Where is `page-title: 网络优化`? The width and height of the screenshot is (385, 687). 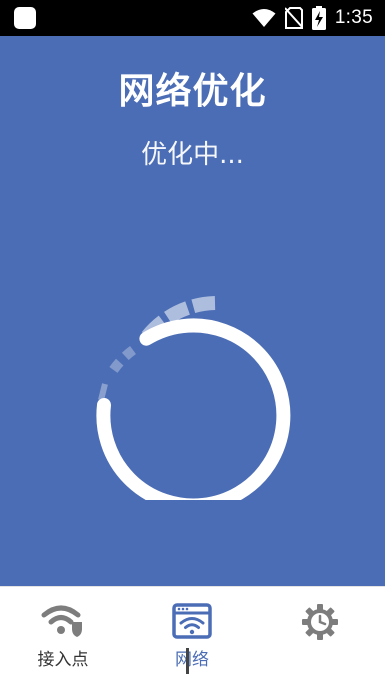 page-title: 网络优化 is located at coordinates (192, 91).